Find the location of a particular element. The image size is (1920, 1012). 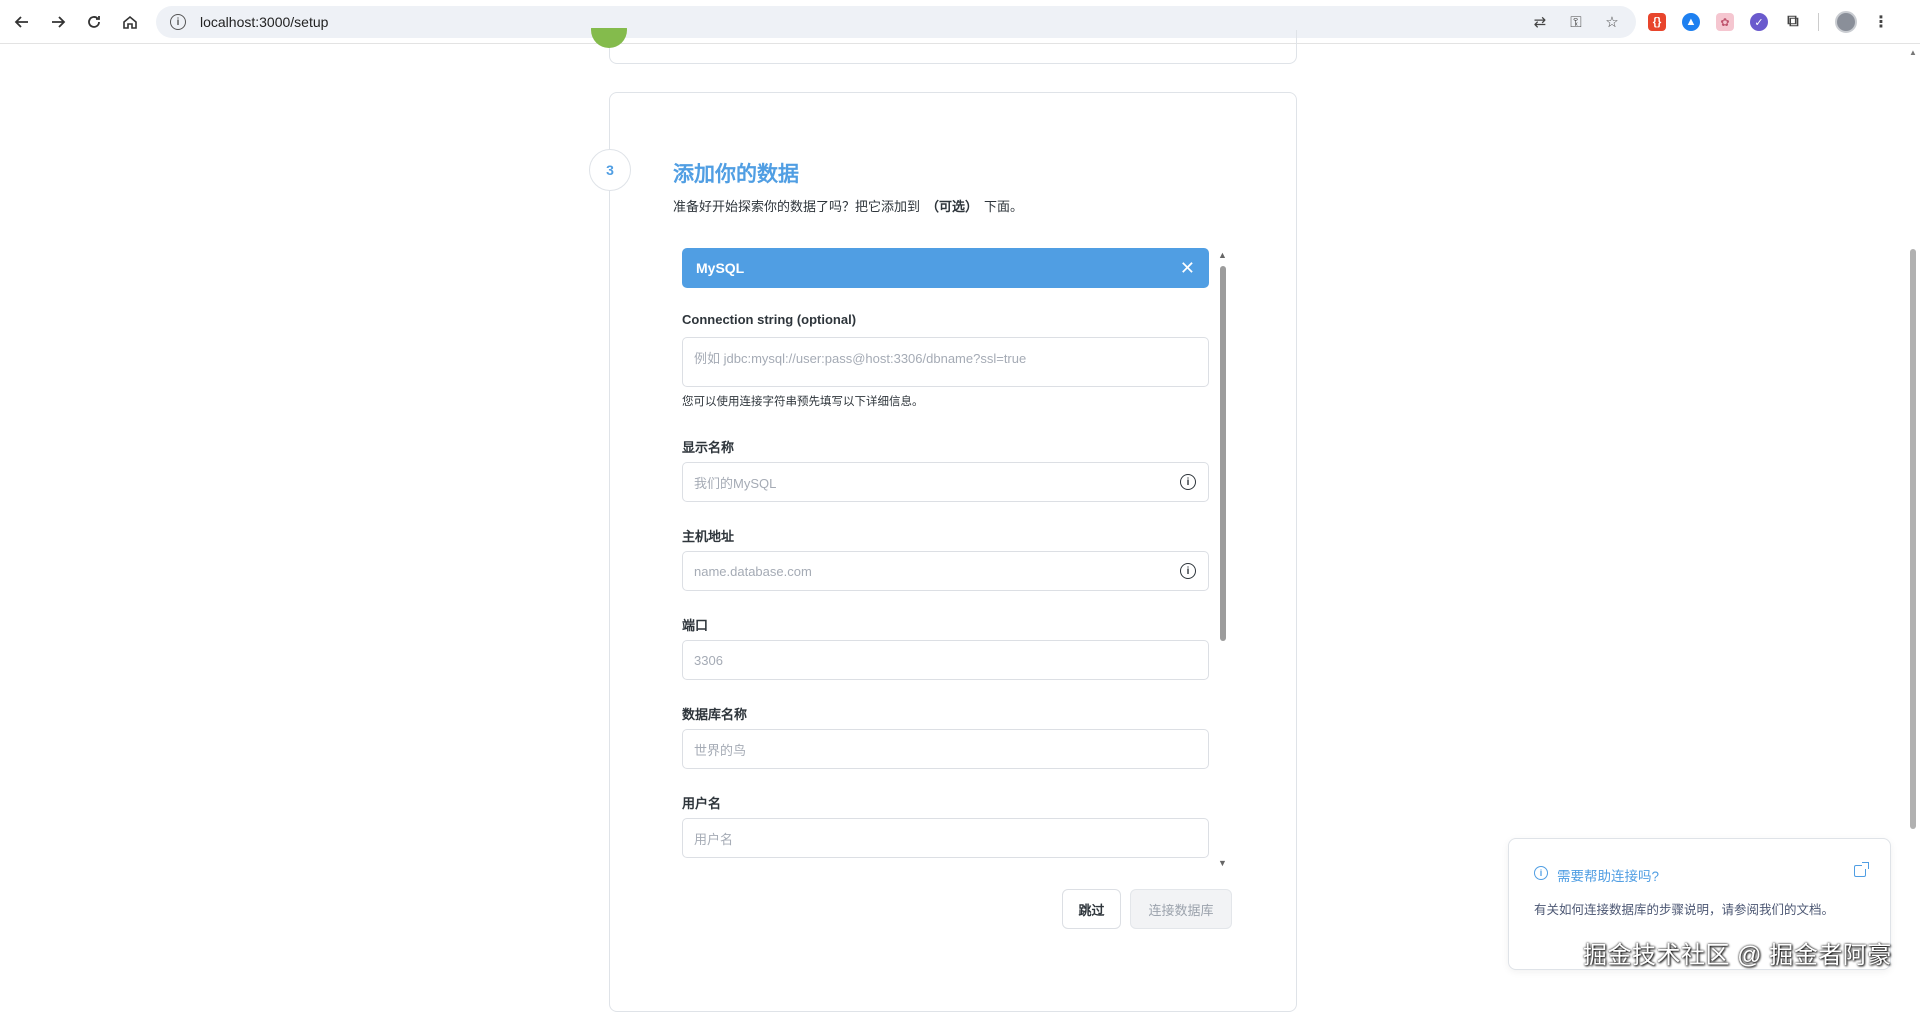

display-name-placeholder: 我们的MySQL is located at coordinates (735, 483).